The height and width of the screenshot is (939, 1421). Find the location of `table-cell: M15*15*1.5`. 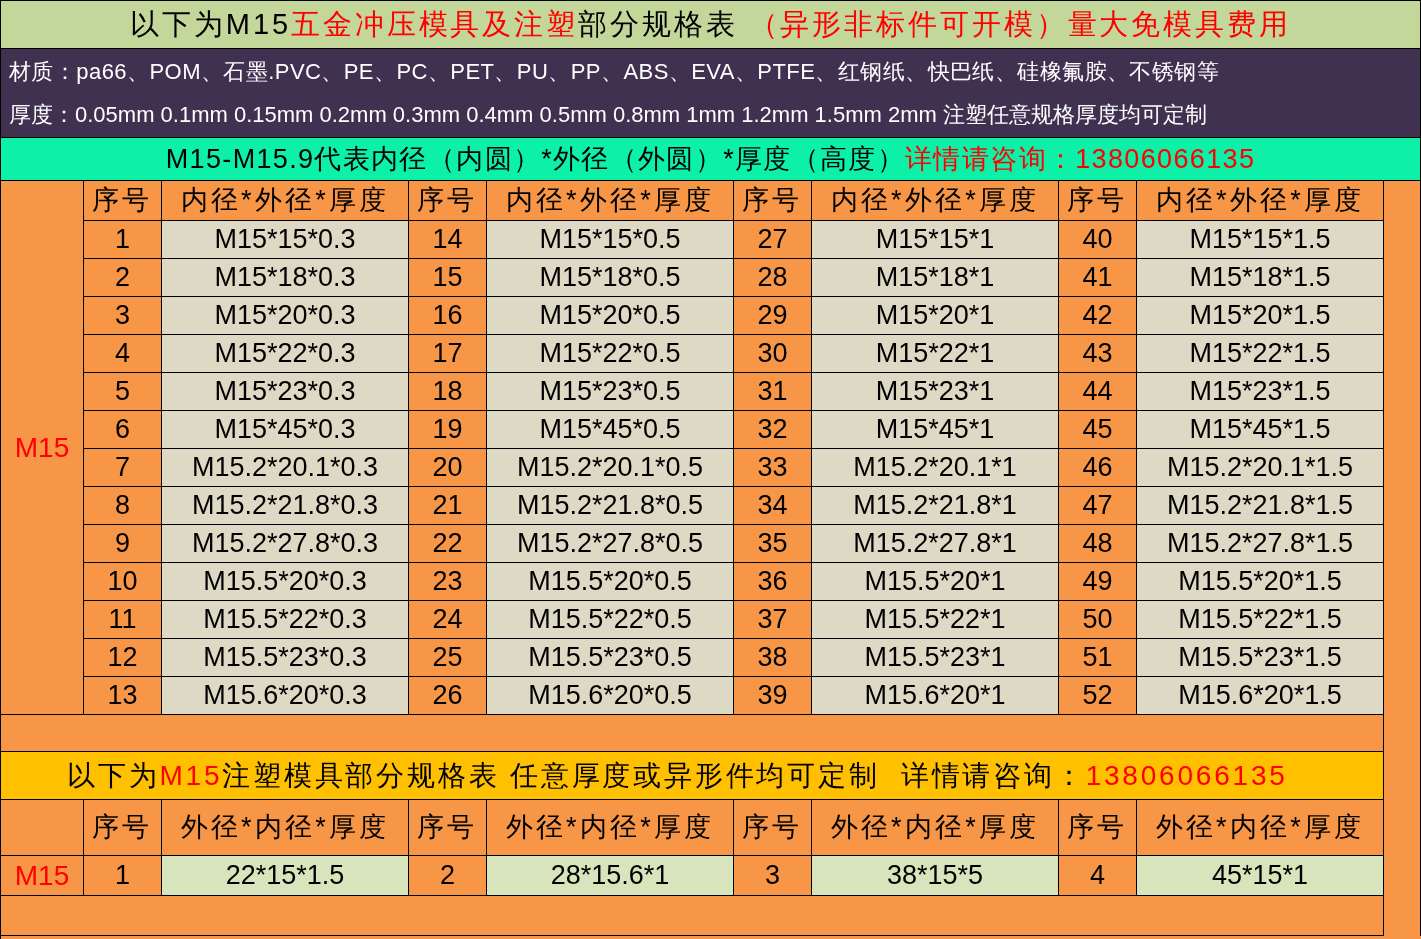

table-cell: M15*15*1.5 is located at coordinates (1259, 240).